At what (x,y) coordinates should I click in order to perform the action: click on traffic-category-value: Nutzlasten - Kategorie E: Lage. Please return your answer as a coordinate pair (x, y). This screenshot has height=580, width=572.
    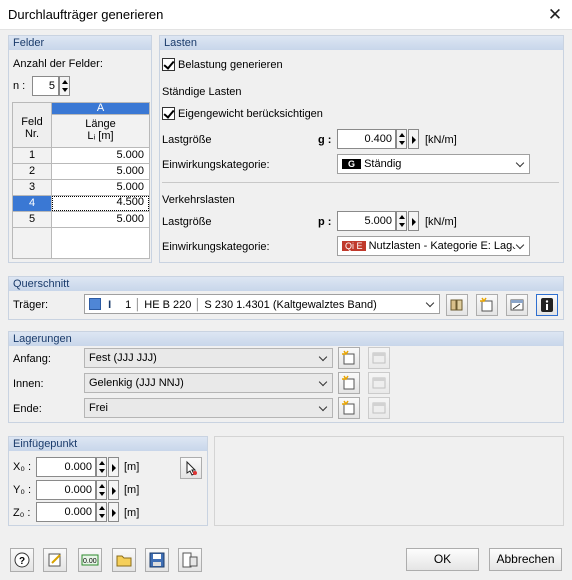
    Looking at the image, I should click on (443, 246).